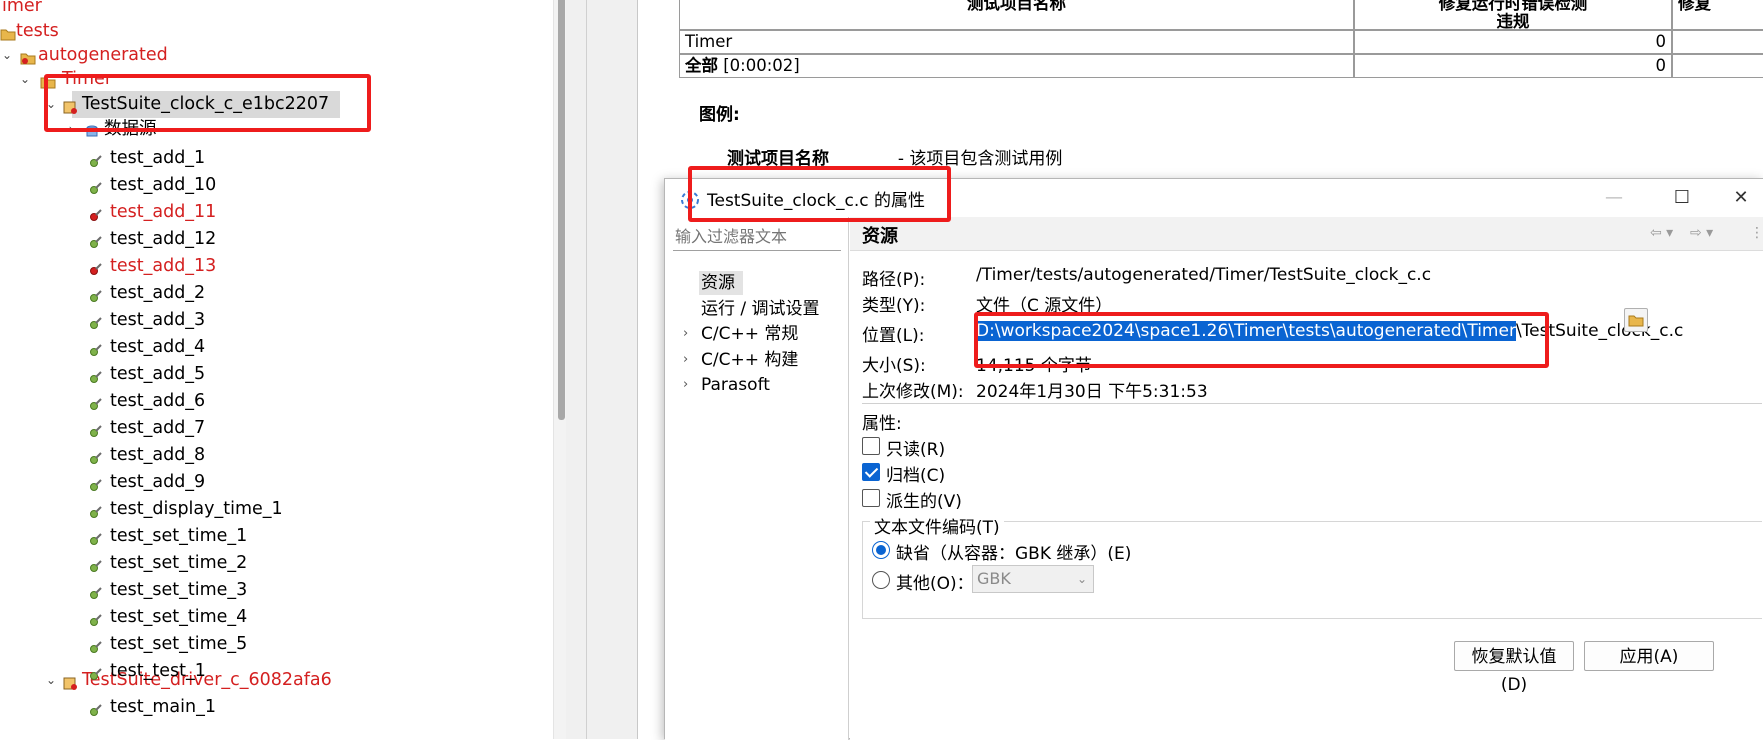  Describe the element at coordinates (22, 8) in the screenshot. I see `tree-item-label: imer` at that location.